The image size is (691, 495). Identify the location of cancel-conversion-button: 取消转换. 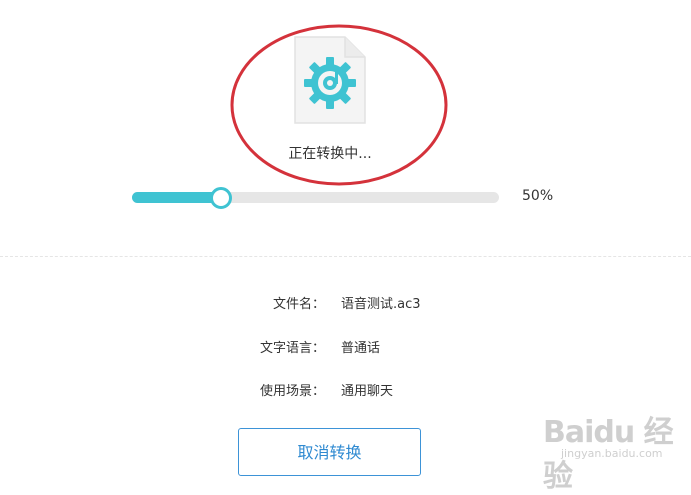
(329, 452).